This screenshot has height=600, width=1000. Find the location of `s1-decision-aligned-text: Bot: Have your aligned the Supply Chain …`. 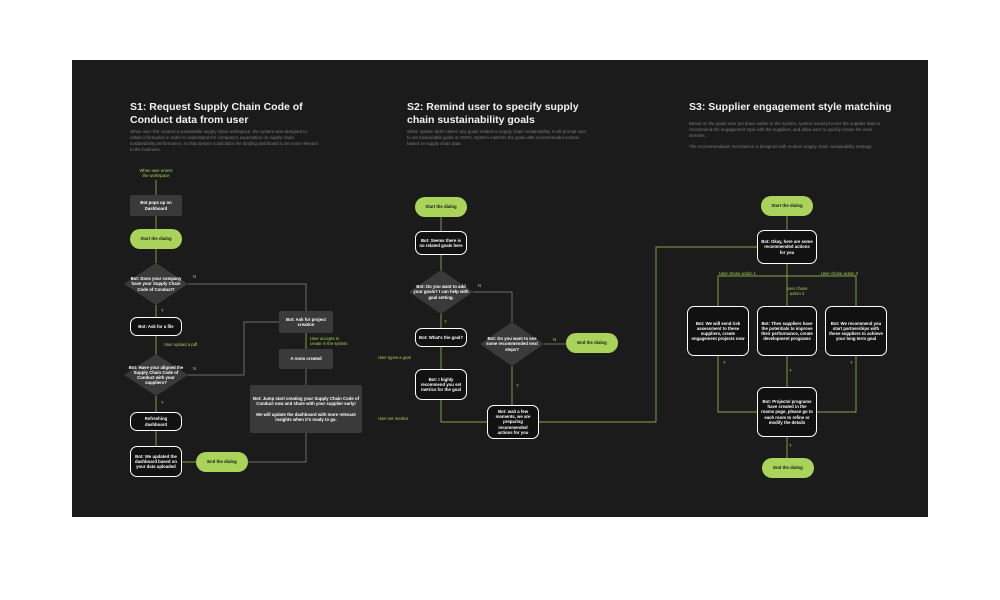

s1-decision-aligned-text: Bot: Have your aligned the Supply Chain … is located at coordinates (156, 375).